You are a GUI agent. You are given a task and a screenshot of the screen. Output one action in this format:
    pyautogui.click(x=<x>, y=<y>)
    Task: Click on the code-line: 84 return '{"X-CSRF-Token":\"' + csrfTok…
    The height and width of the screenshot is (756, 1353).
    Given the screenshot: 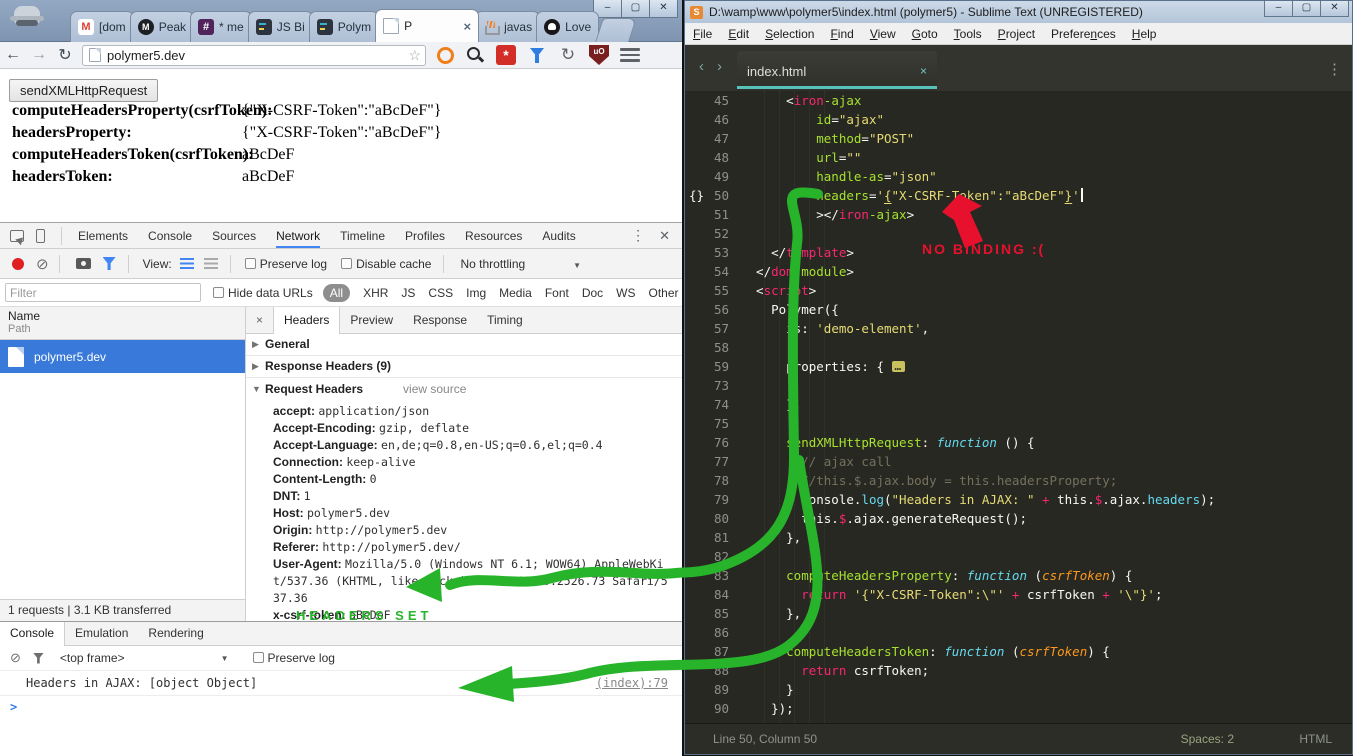 What is the action you would take?
    pyautogui.click(x=1018, y=594)
    